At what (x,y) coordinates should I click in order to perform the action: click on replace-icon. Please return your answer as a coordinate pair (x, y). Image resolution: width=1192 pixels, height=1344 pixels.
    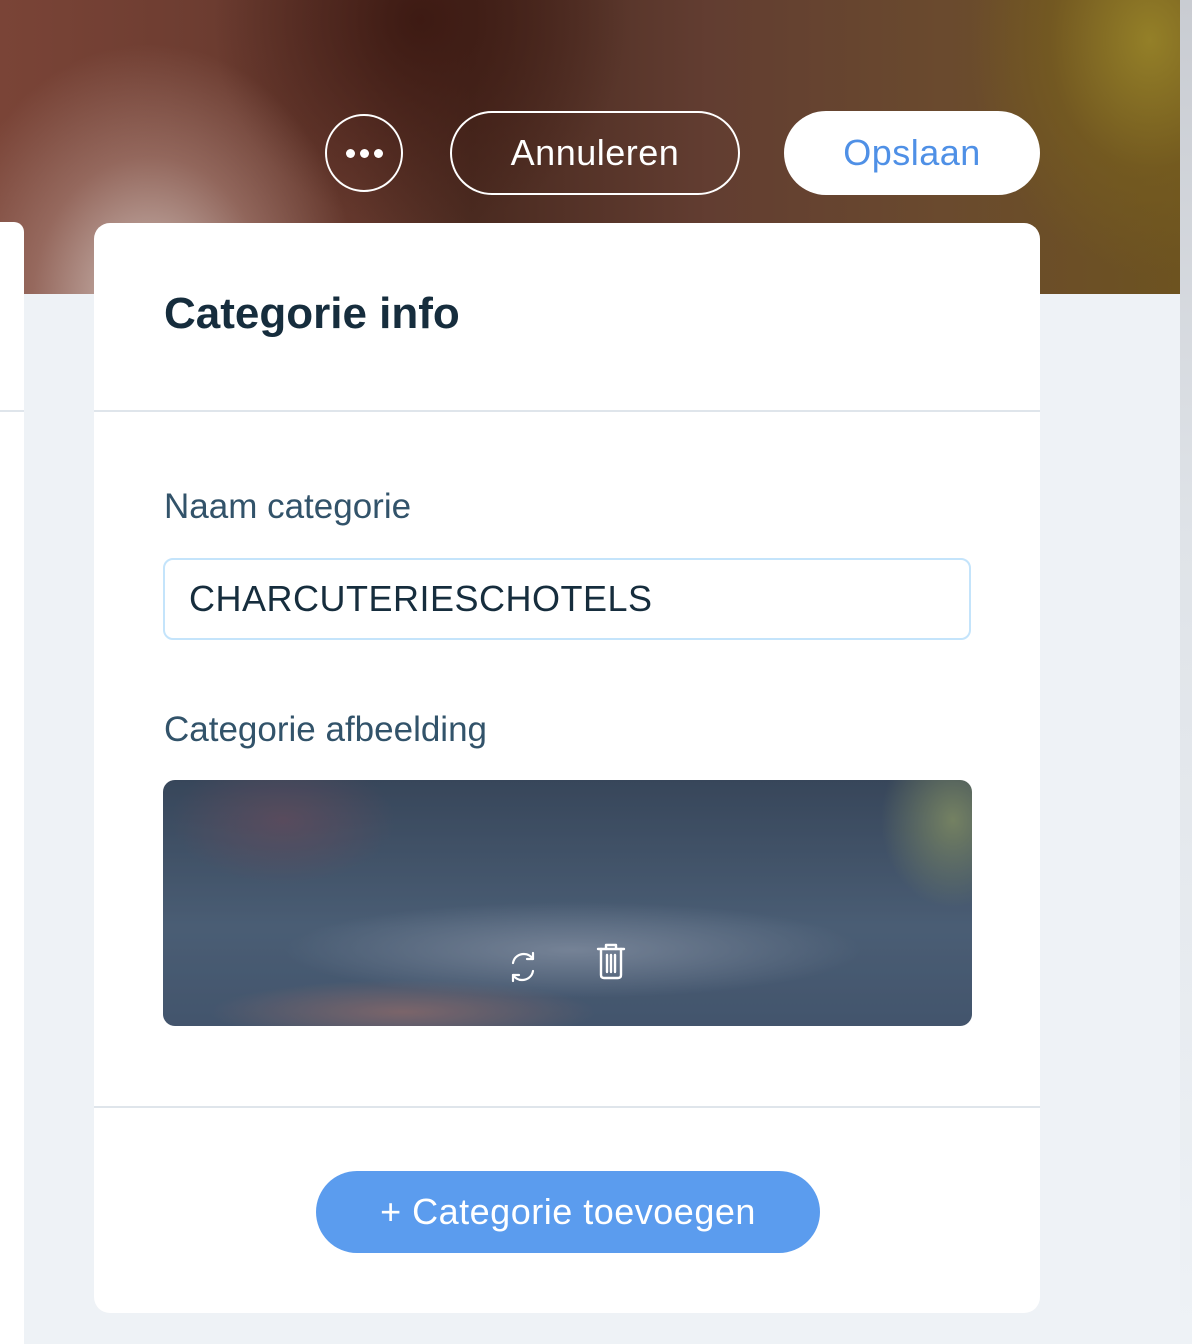
    Looking at the image, I should click on (523, 967).